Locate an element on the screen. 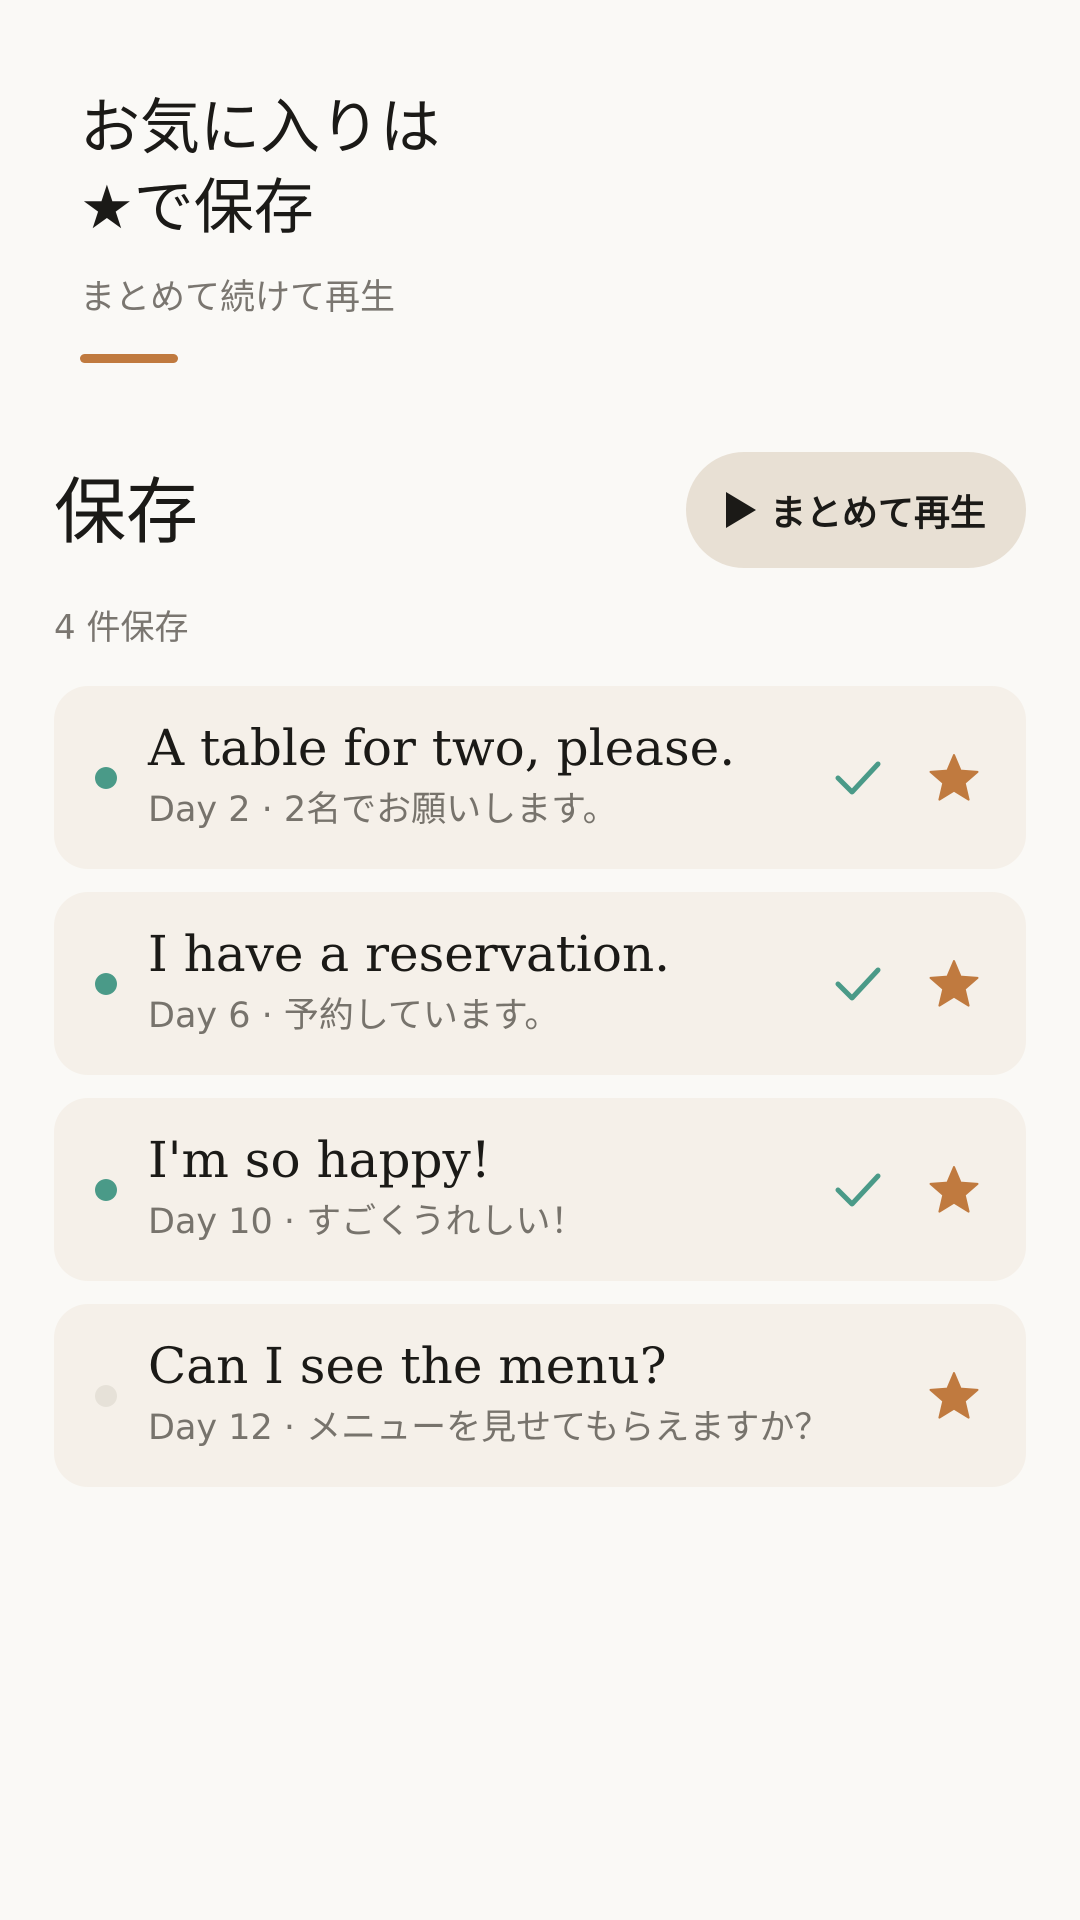 This screenshot has width=1080, height=1920. section-title: 保存 is located at coordinates (126, 512).